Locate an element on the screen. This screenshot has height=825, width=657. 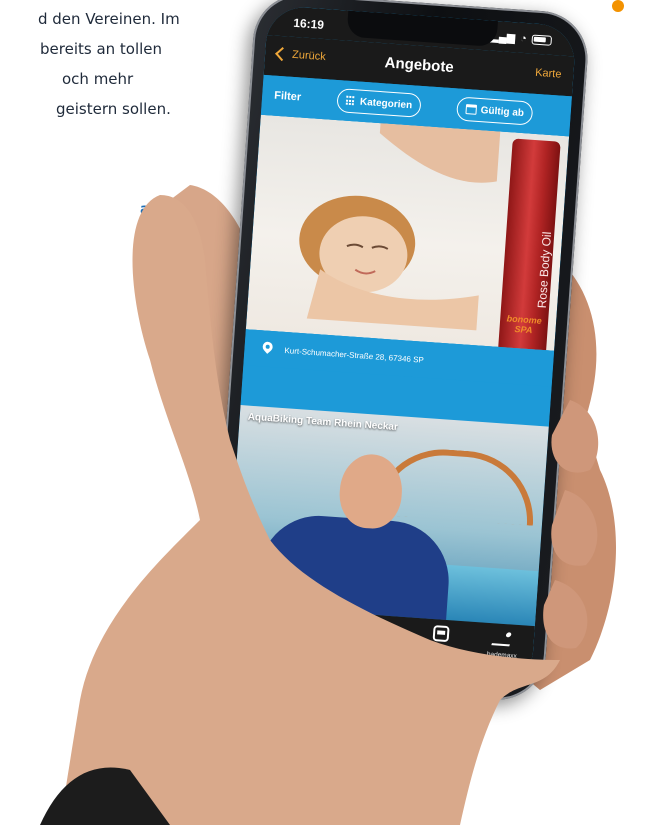
city-logo-icon: ♜ is located at coordinates (379, 629).